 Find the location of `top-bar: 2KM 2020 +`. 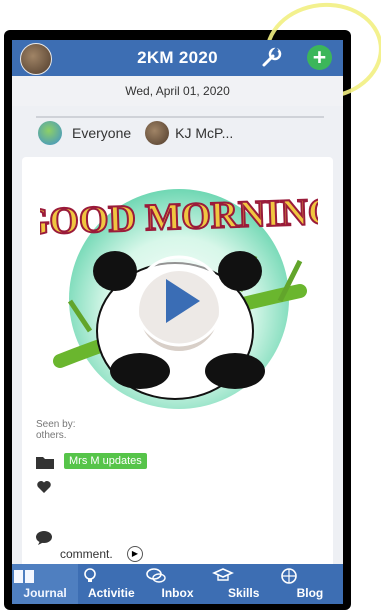

top-bar: 2KM 2020 + is located at coordinates (177, 58).